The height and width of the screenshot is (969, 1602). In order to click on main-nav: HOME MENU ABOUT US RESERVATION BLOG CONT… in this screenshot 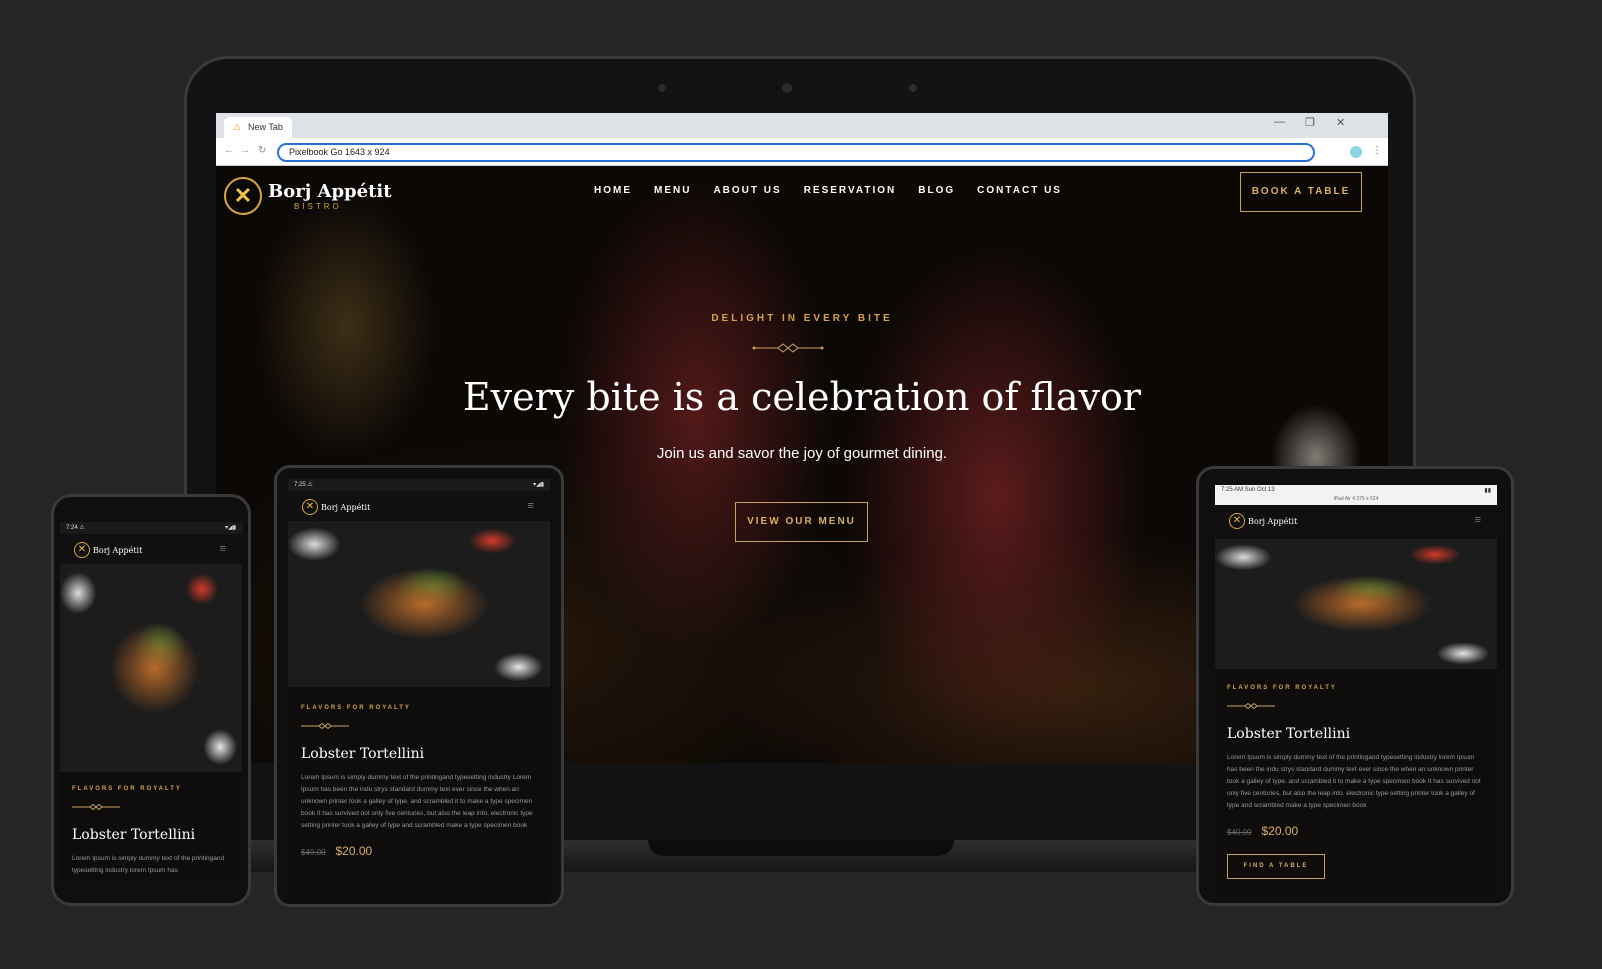, I will do `click(828, 190)`.